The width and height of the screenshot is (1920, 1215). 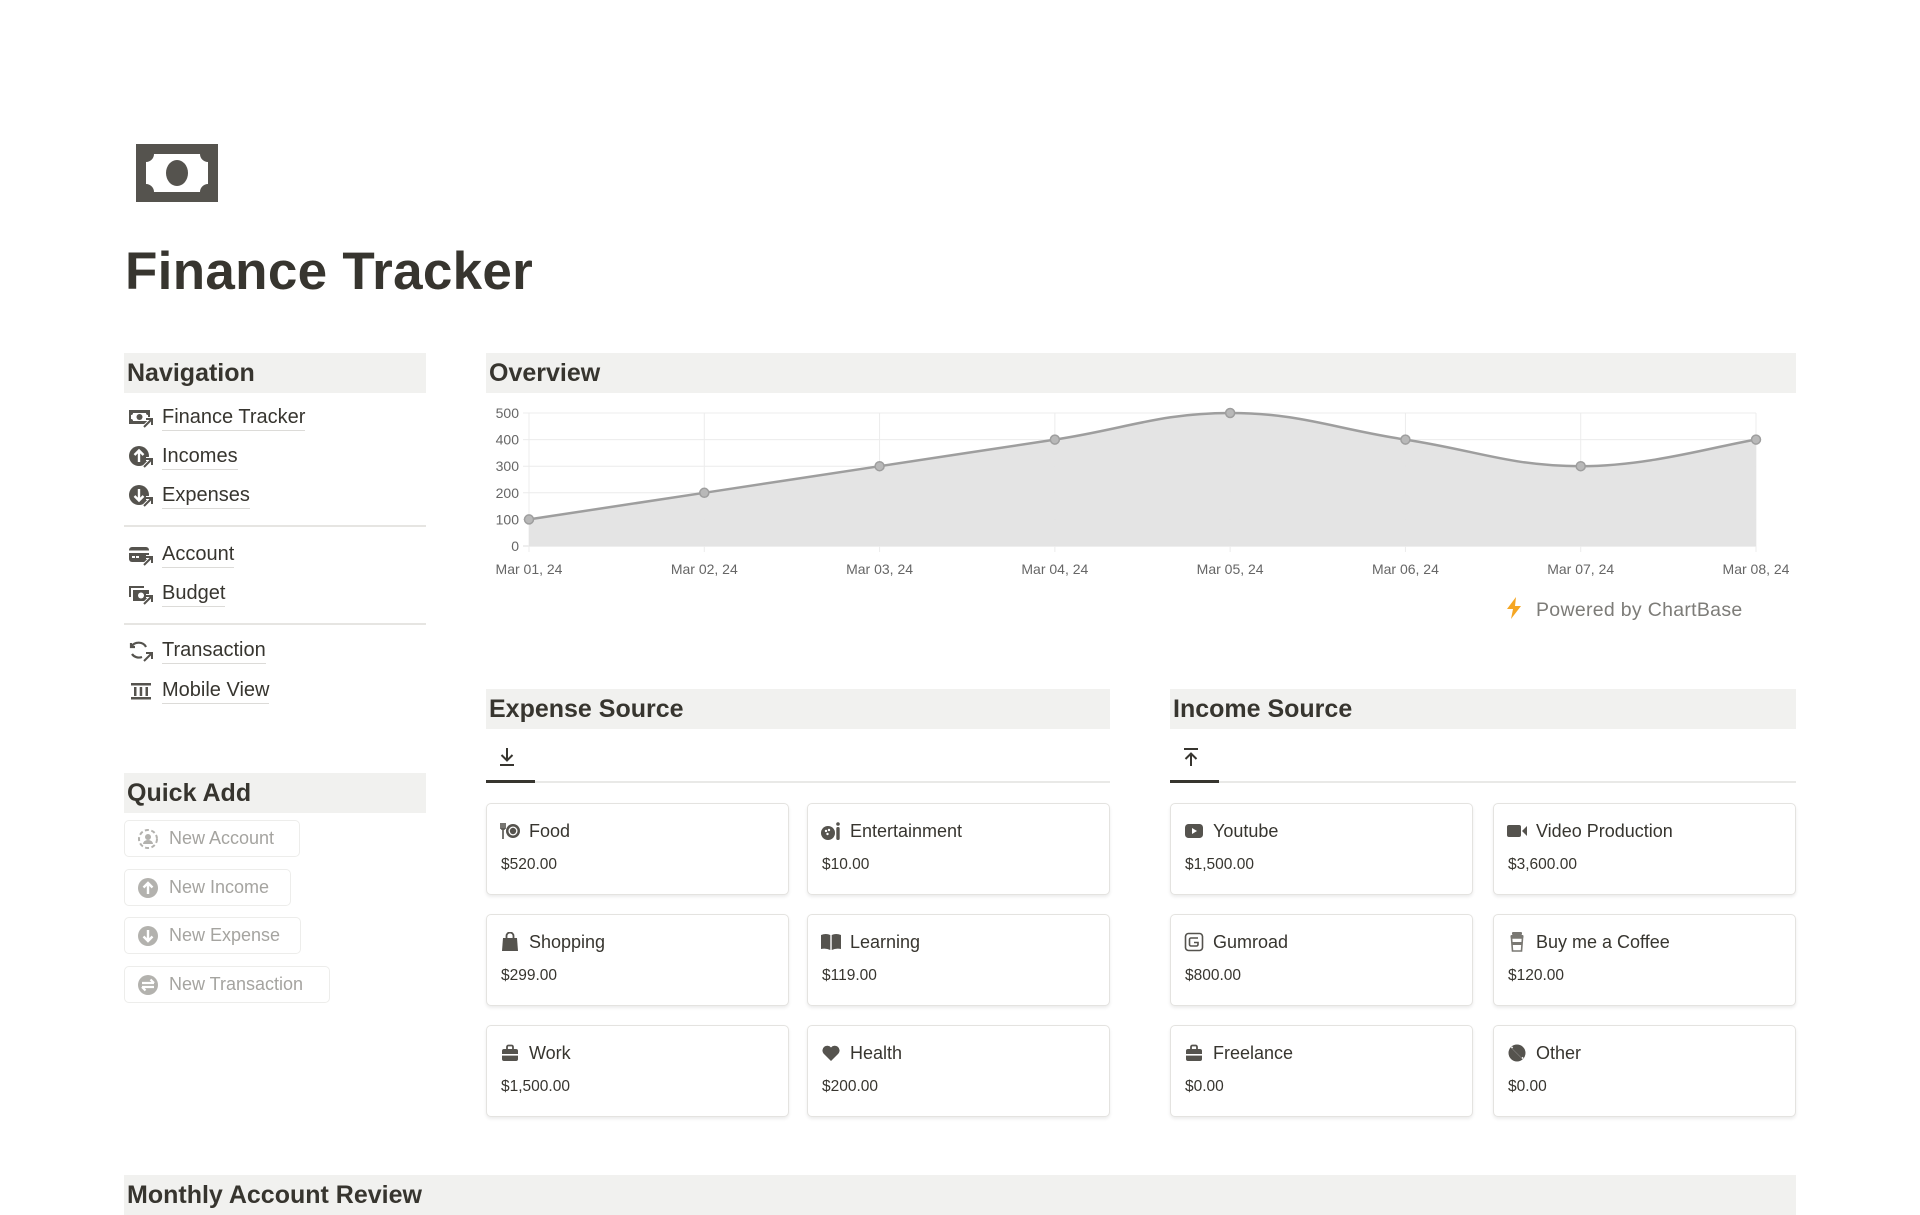 What do you see at coordinates (227, 984) in the screenshot?
I see `new-transaction-button: New Transaction` at bounding box center [227, 984].